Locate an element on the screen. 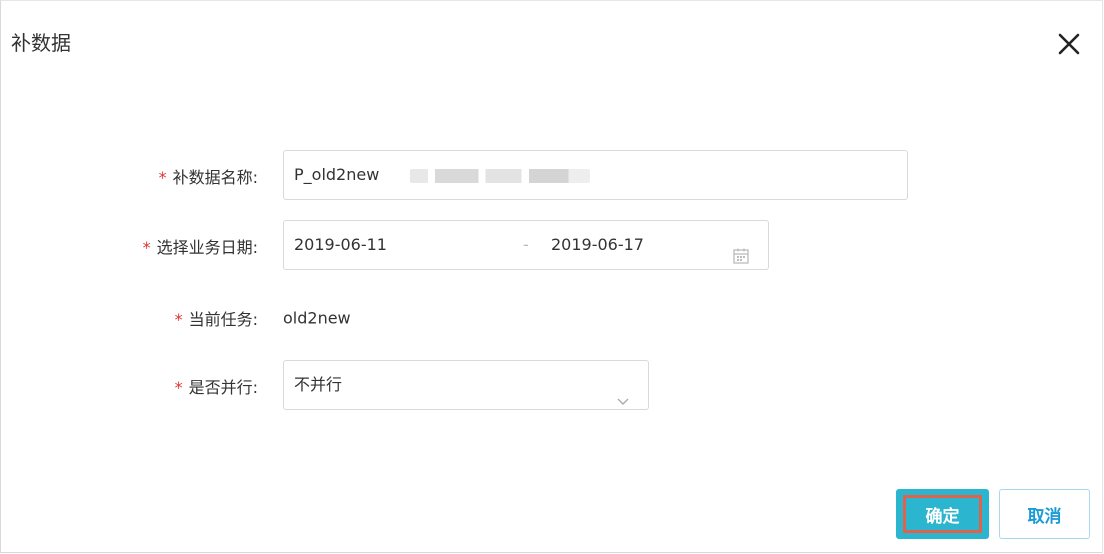  name-label: * 补数据名称: is located at coordinates (208, 177).